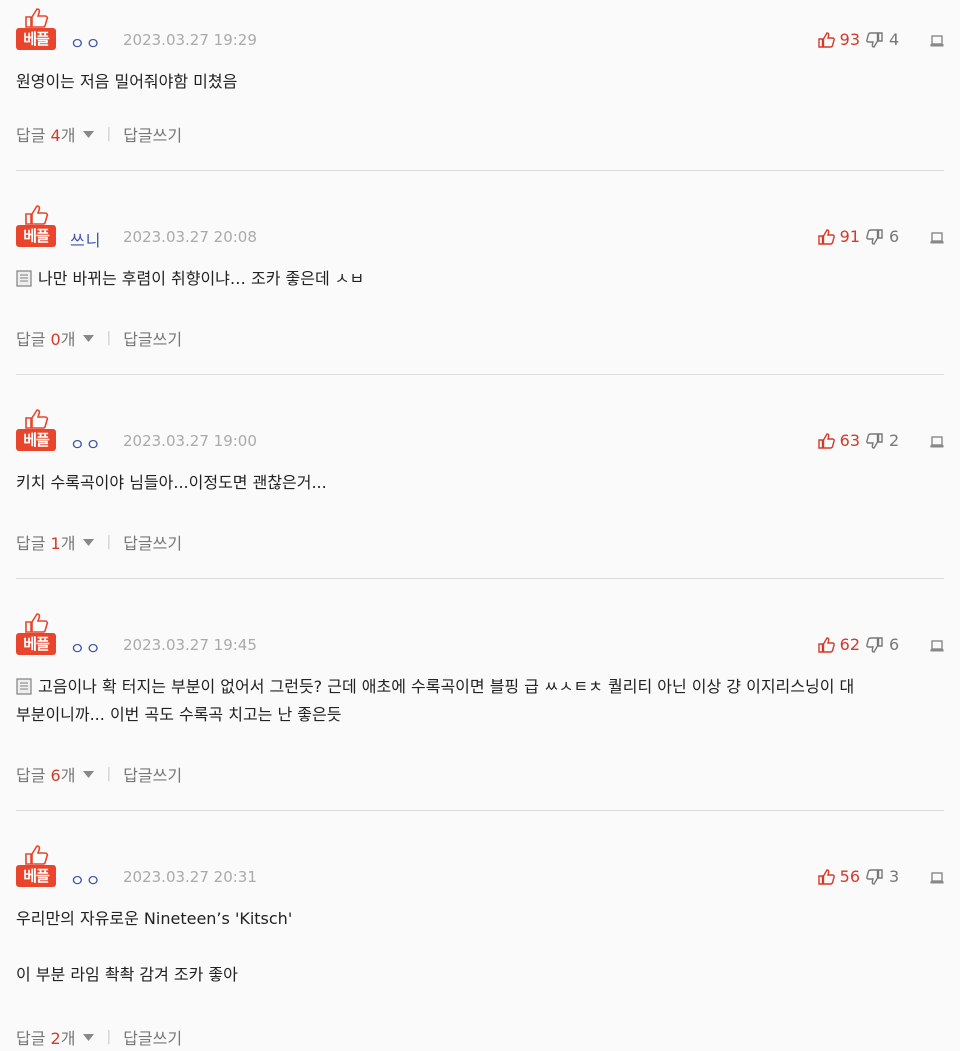  I want to click on comment-body: 나만 바뀌는 후렴이 취향이냐… 조카 좋은데 ㅅㅂ, so click(480, 279).